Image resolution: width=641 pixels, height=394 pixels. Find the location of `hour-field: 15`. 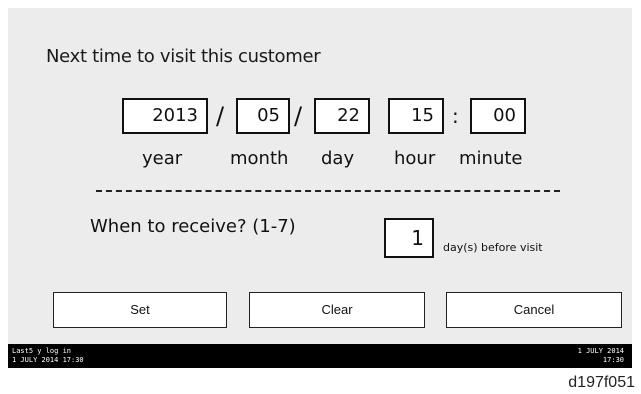

hour-field: 15 is located at coordinates (416, 116).